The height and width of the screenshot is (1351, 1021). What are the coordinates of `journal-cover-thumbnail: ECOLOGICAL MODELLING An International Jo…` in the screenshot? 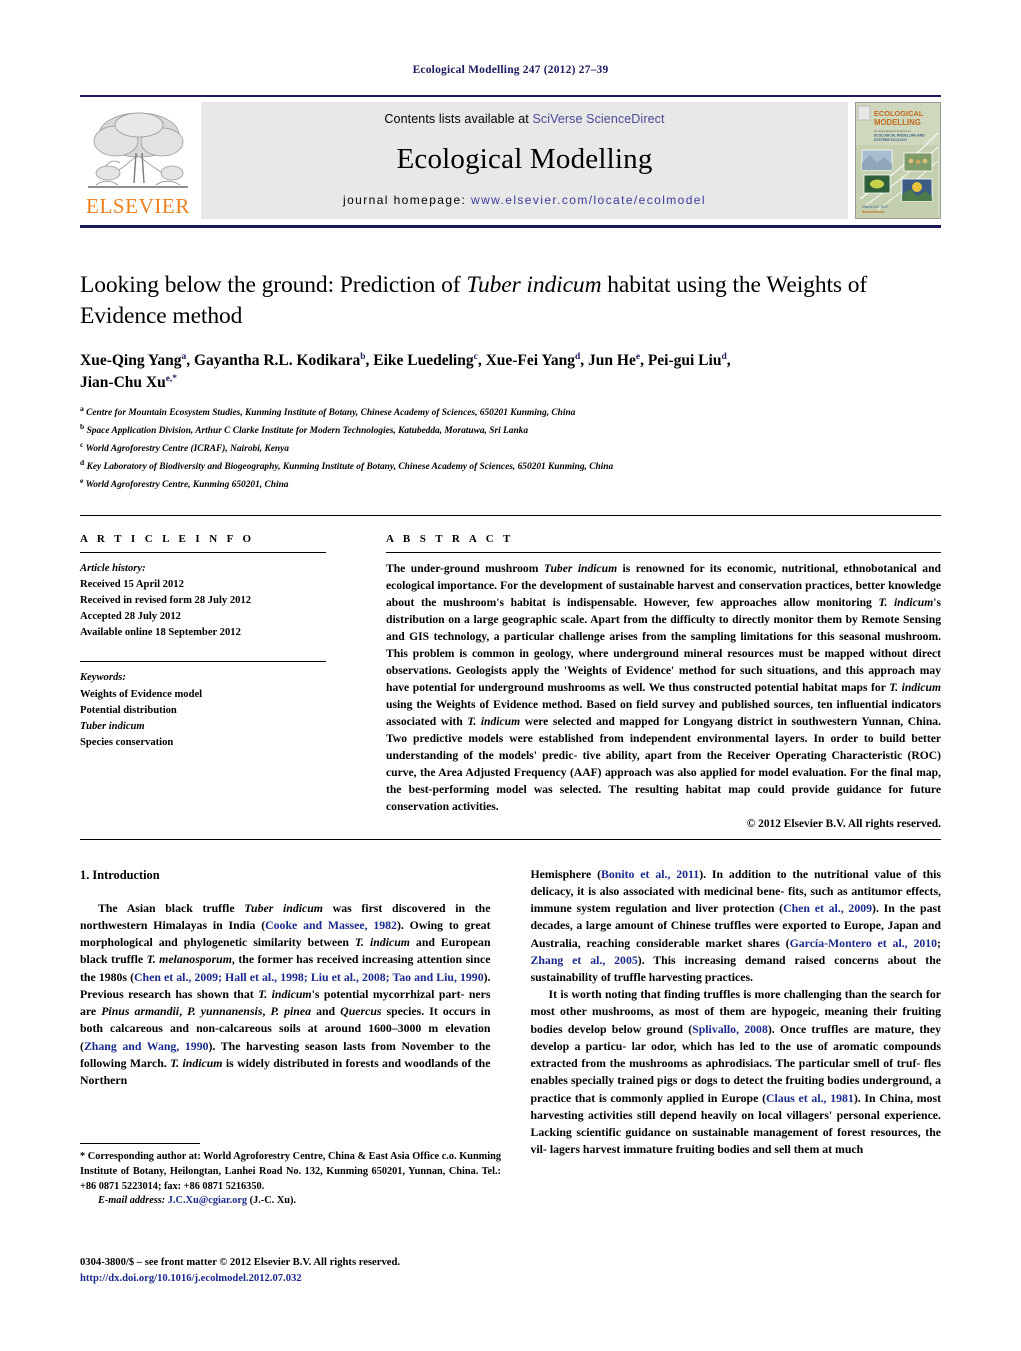 It's located at (898, 160).